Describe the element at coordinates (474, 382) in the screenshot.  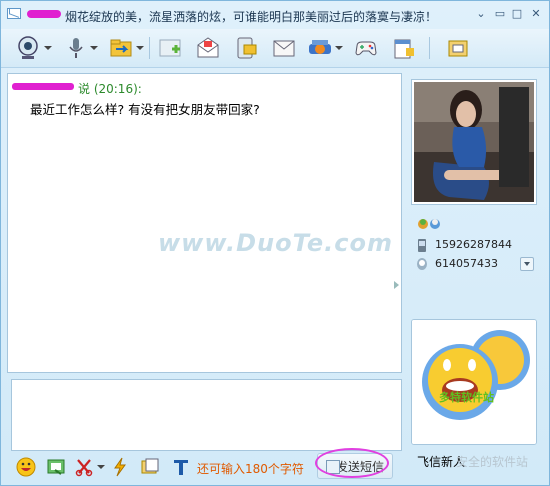
I see `user-avatar` at that location.